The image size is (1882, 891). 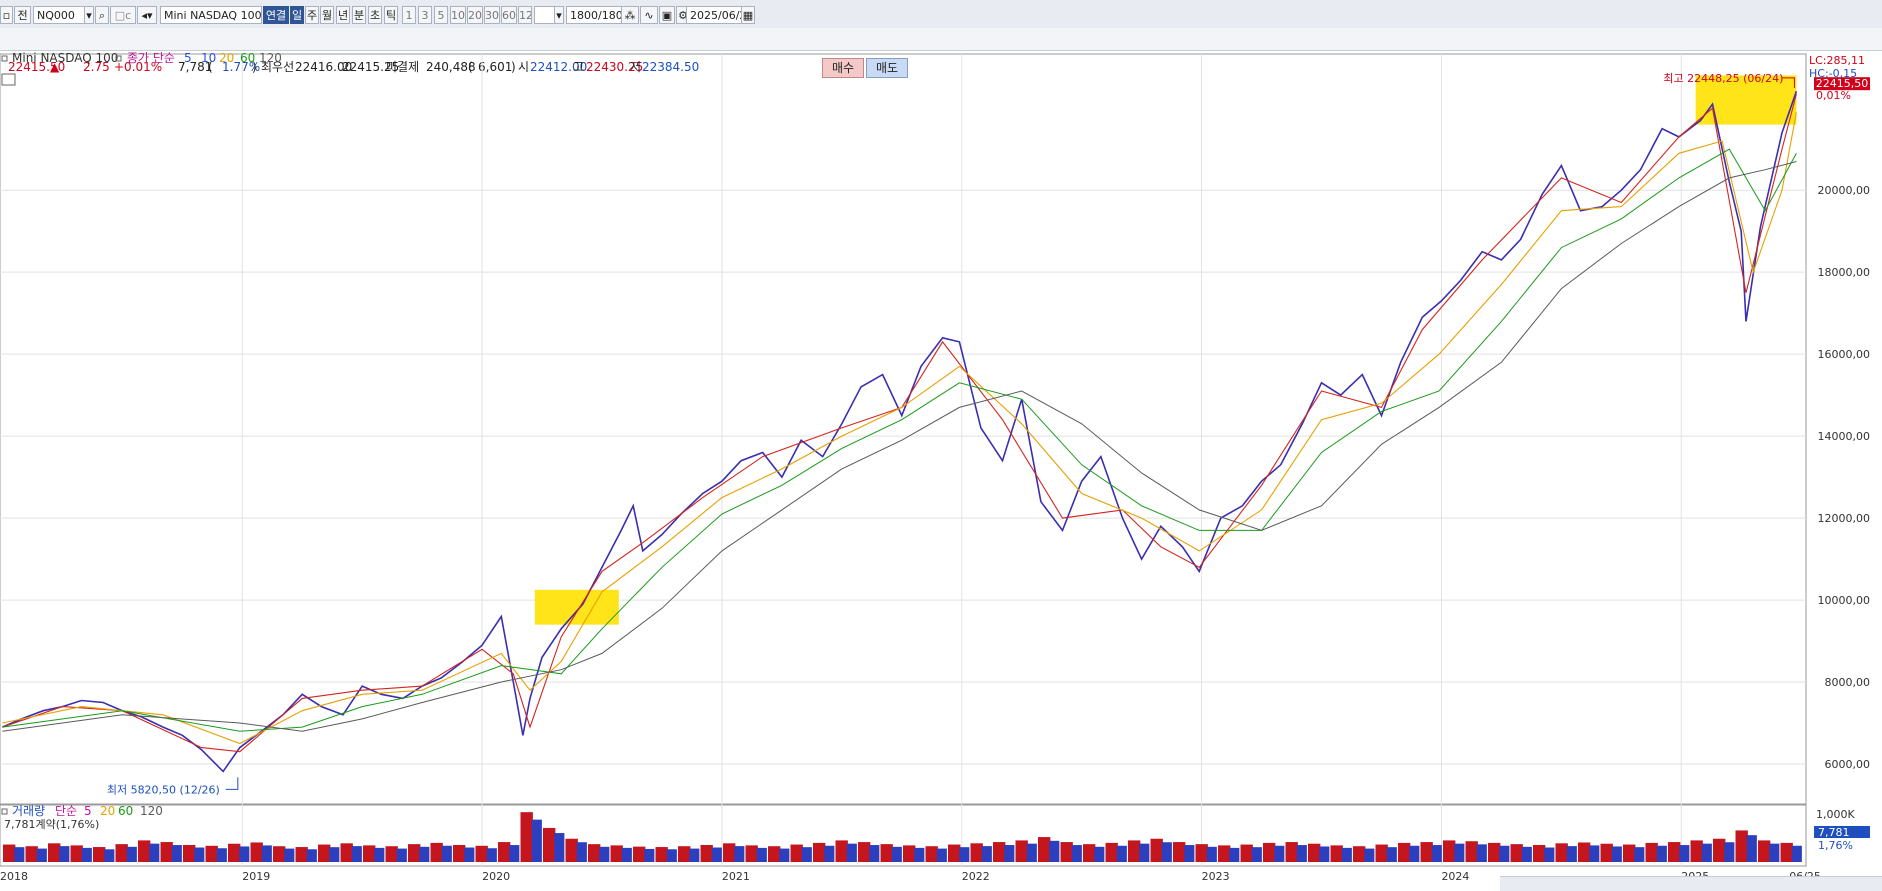 What do you see at coordinates (211, 15) in the screenshot?
I see `symbol-name-field: Mini NASDAQ 100` at bounding box center [211, 15].